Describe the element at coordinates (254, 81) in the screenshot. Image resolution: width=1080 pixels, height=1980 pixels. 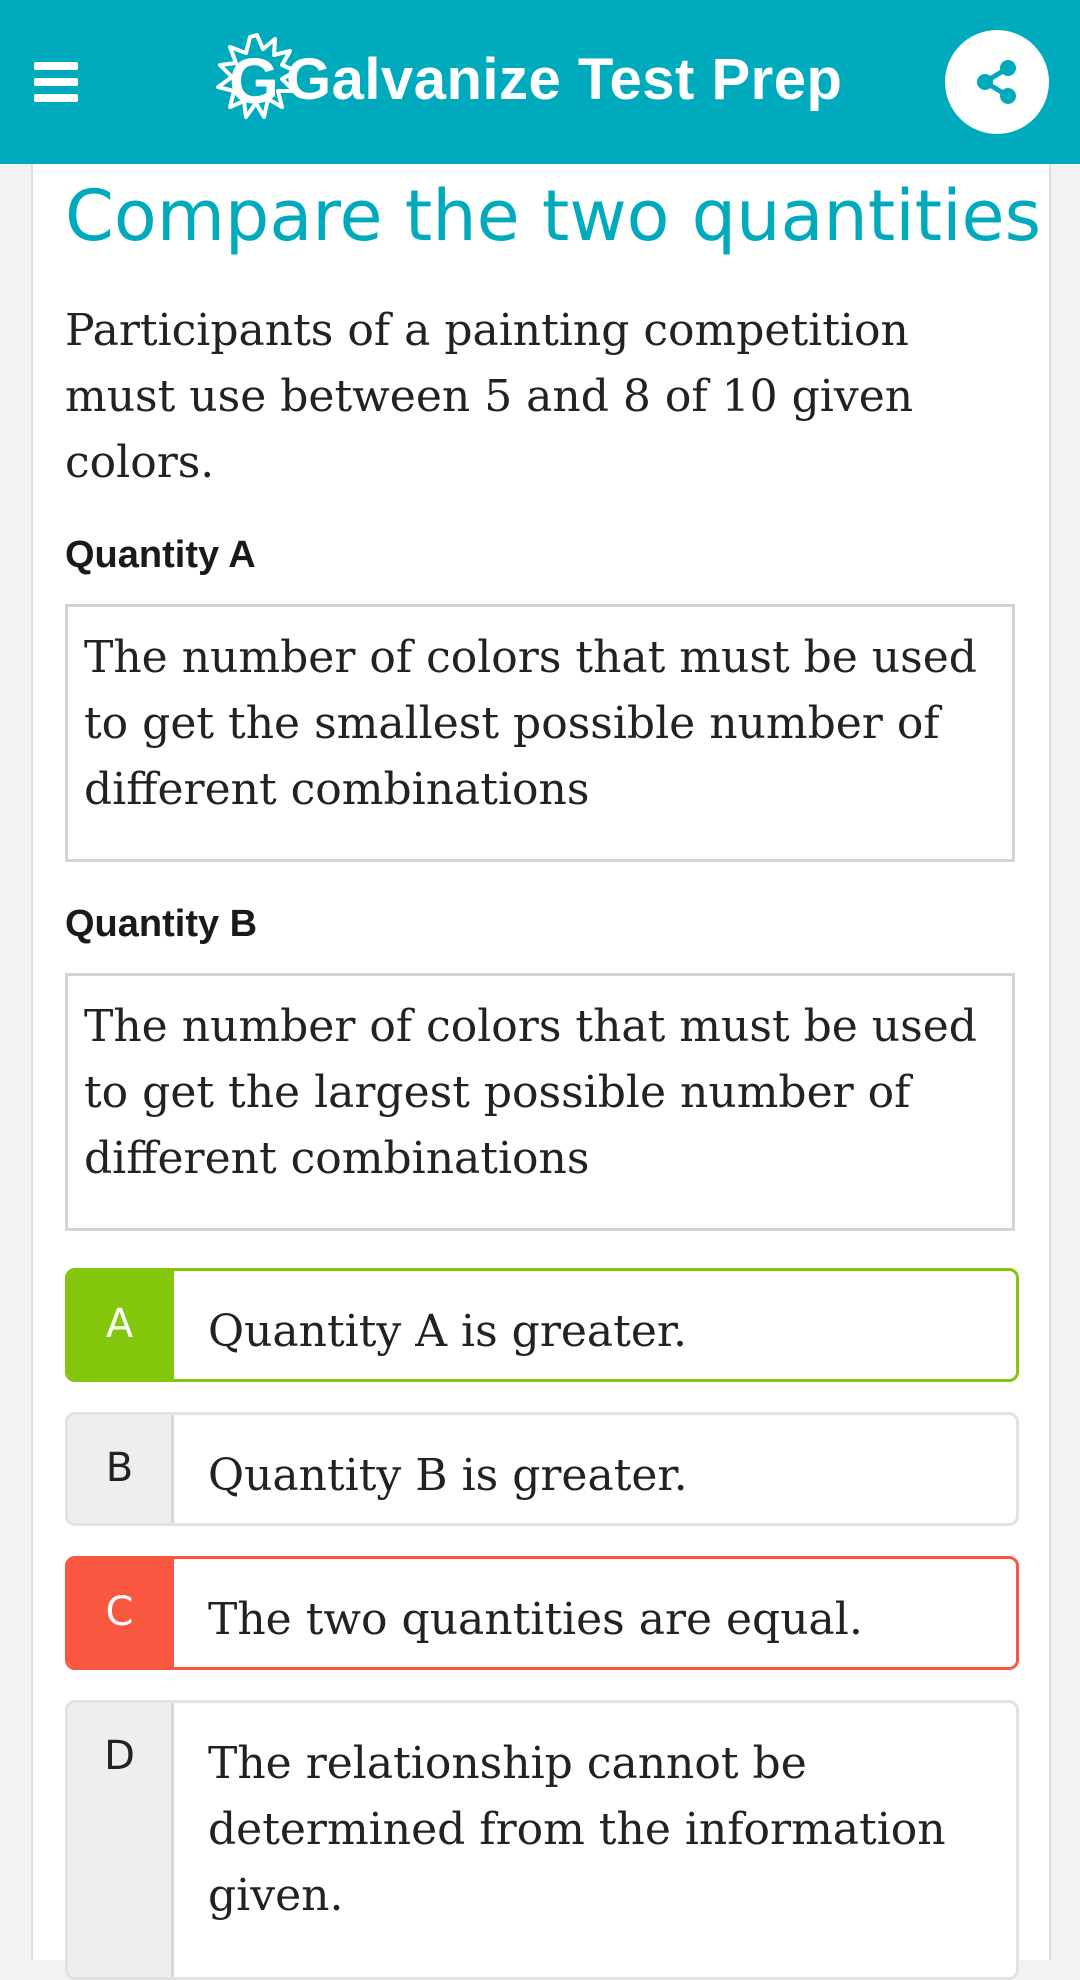
I see `svg-text: G` at that location.